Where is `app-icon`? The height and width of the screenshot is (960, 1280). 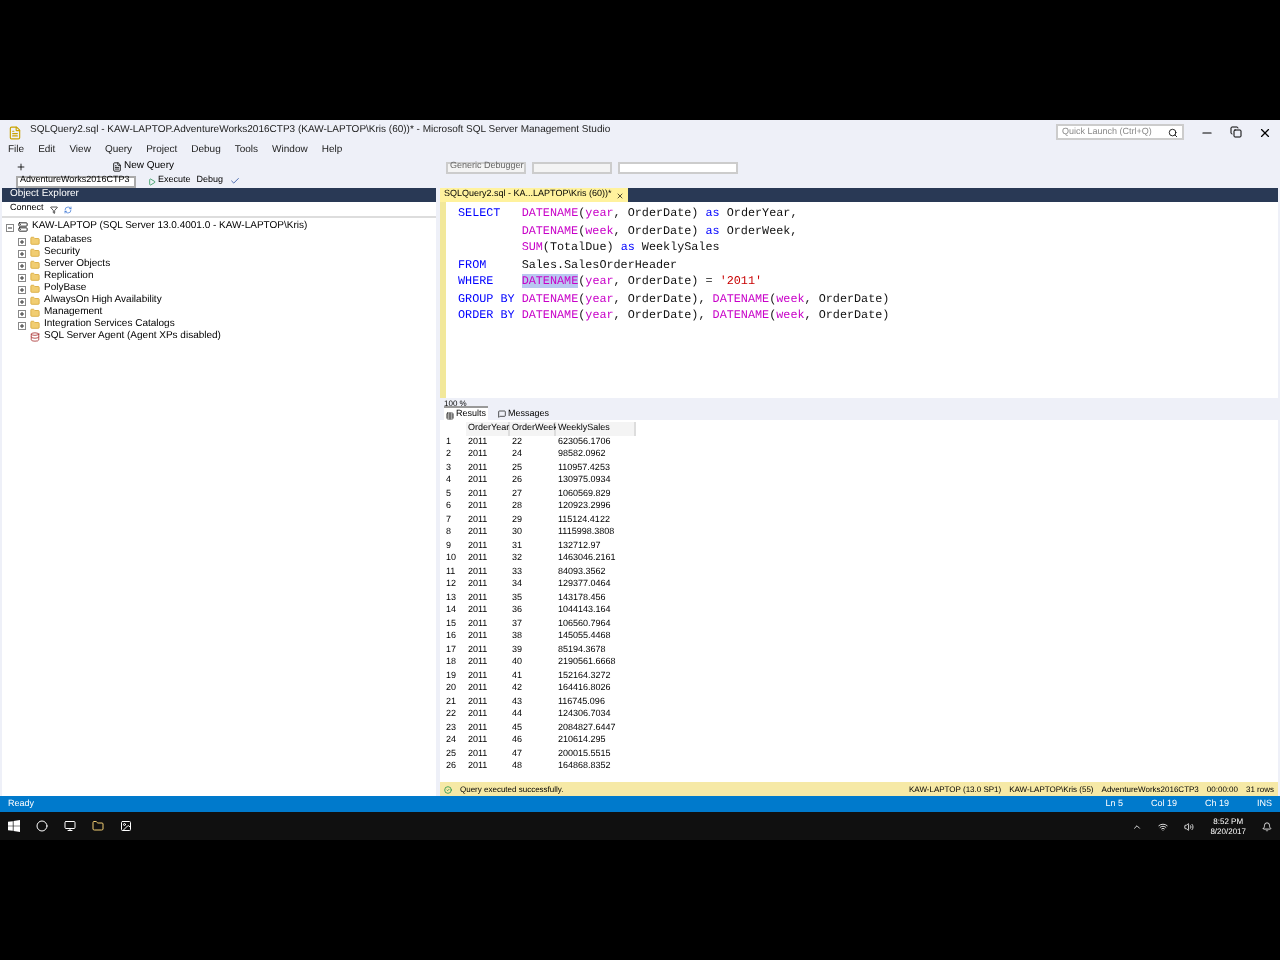 app-icon is located at coordinates (15, 132).